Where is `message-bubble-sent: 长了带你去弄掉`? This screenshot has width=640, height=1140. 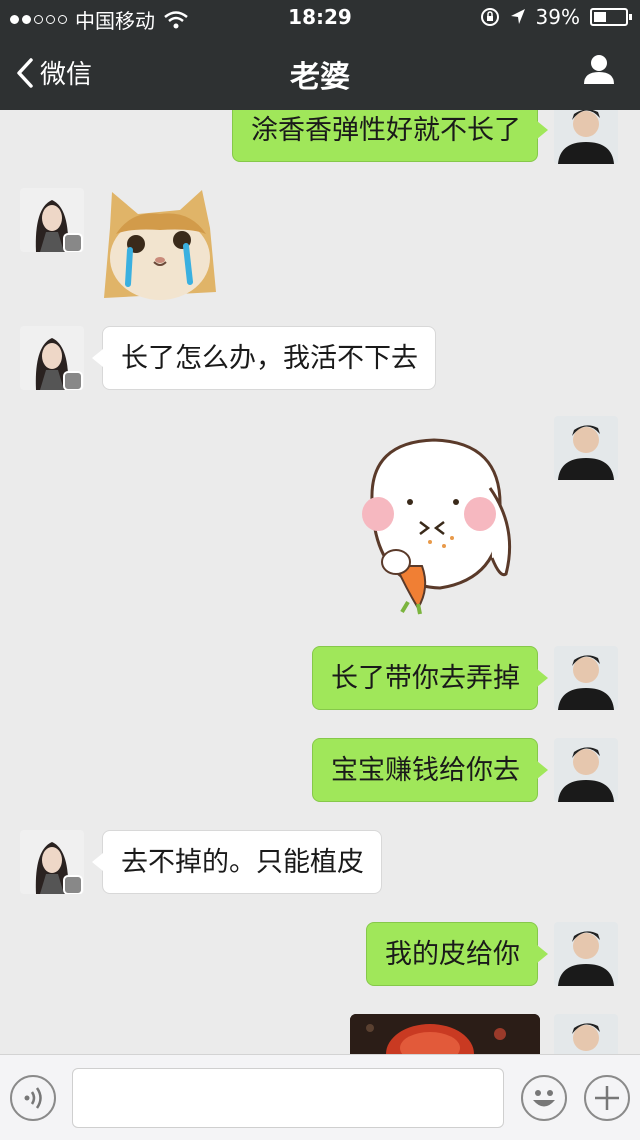 message-bubble-sent: 长了带你去弄掉 is located at coordinates (430, 678).